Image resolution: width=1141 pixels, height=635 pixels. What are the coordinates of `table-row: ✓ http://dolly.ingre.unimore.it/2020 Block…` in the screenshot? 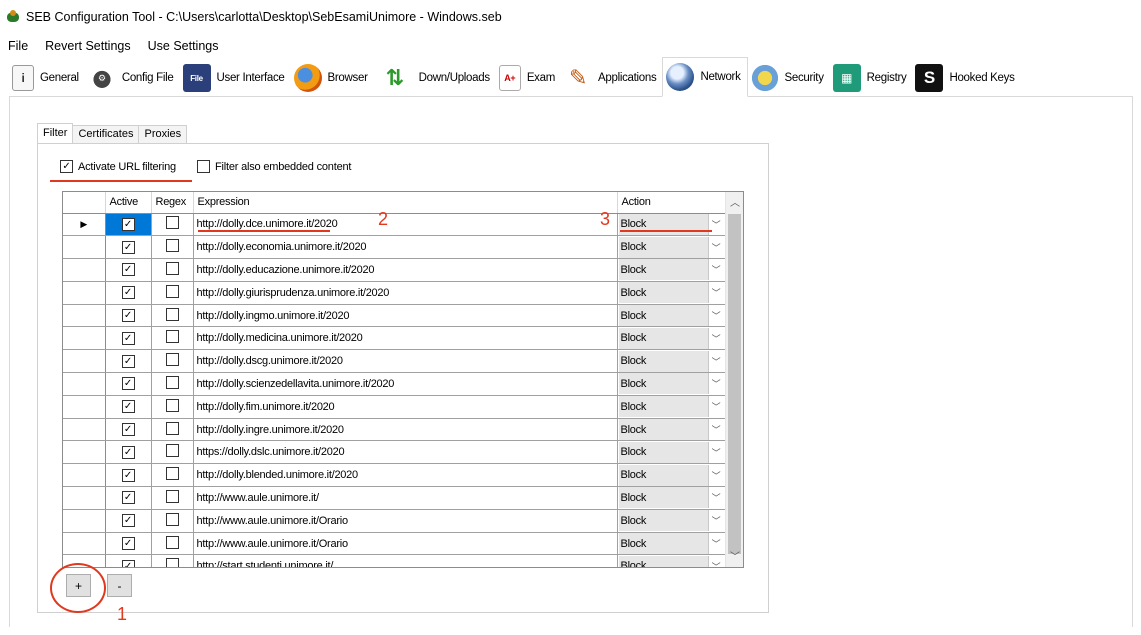 It's located at (394, 430).